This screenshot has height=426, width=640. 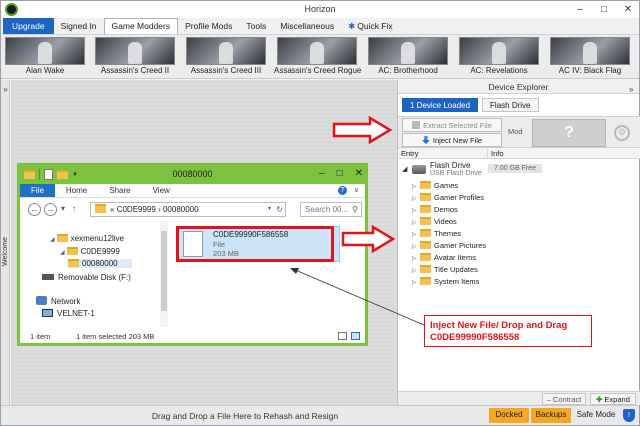 I want to click on explorer-minimize-button: –, so click(x=322, y=173).